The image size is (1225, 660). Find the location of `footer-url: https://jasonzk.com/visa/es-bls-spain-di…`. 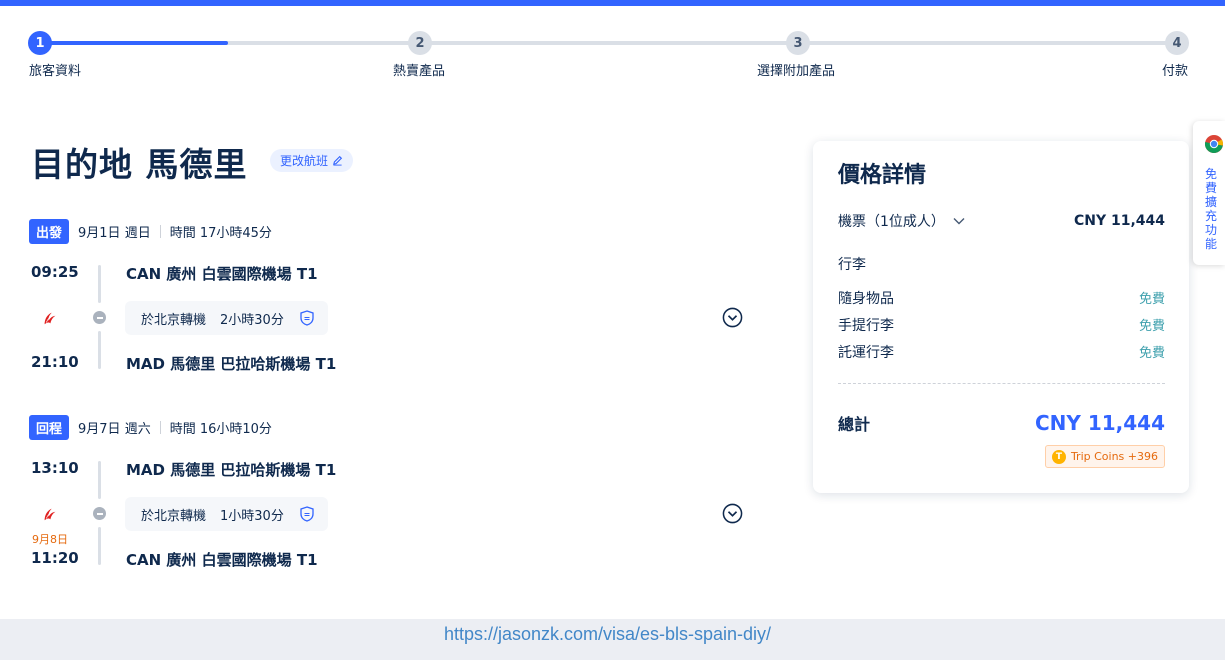

footer-url: https://jasonzk.com/visa/es-bls-spain-di… is located at coordinates (607, 634).